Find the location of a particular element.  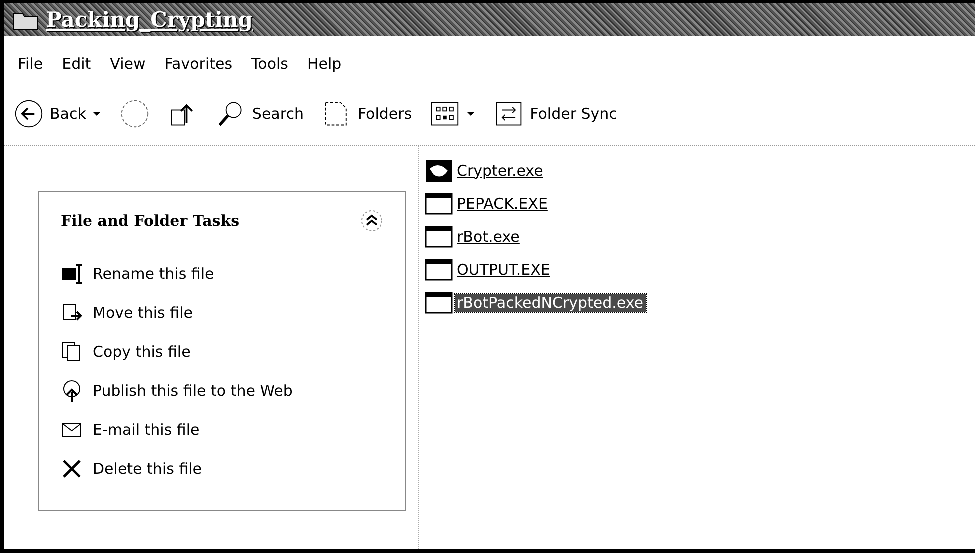

collapse-button is located at coordinates (372, 221).